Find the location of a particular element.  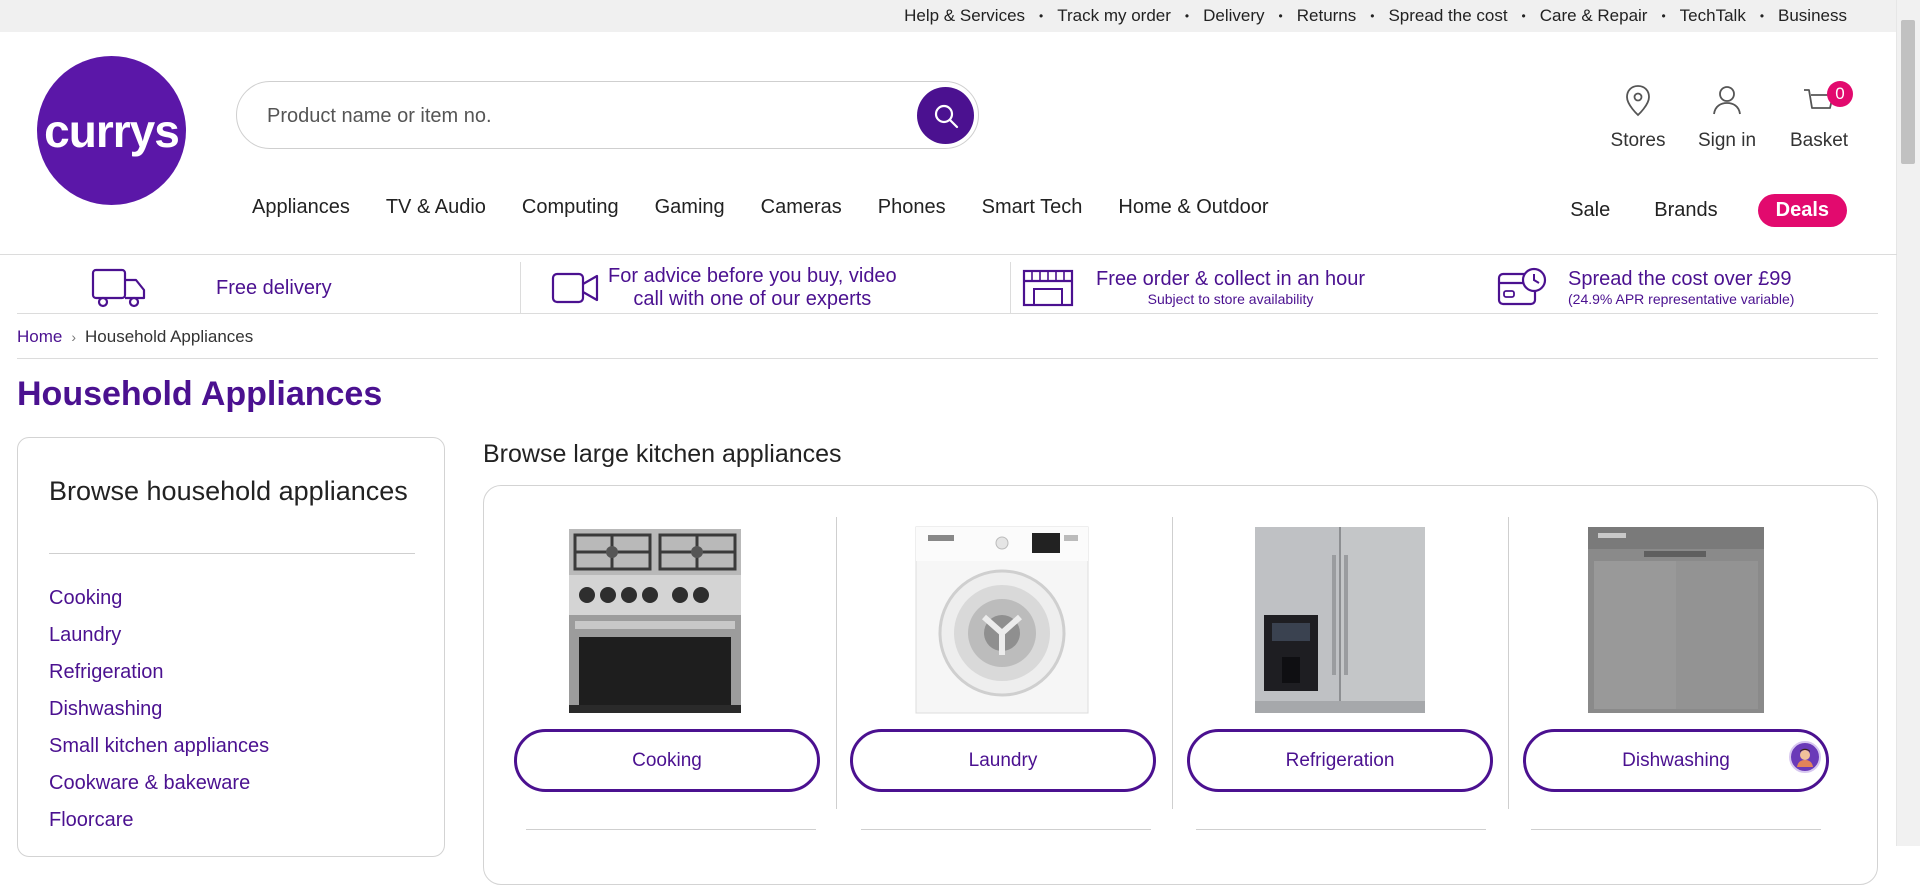

sign-in-button: Sign in is located at coordinates (1727, 118).